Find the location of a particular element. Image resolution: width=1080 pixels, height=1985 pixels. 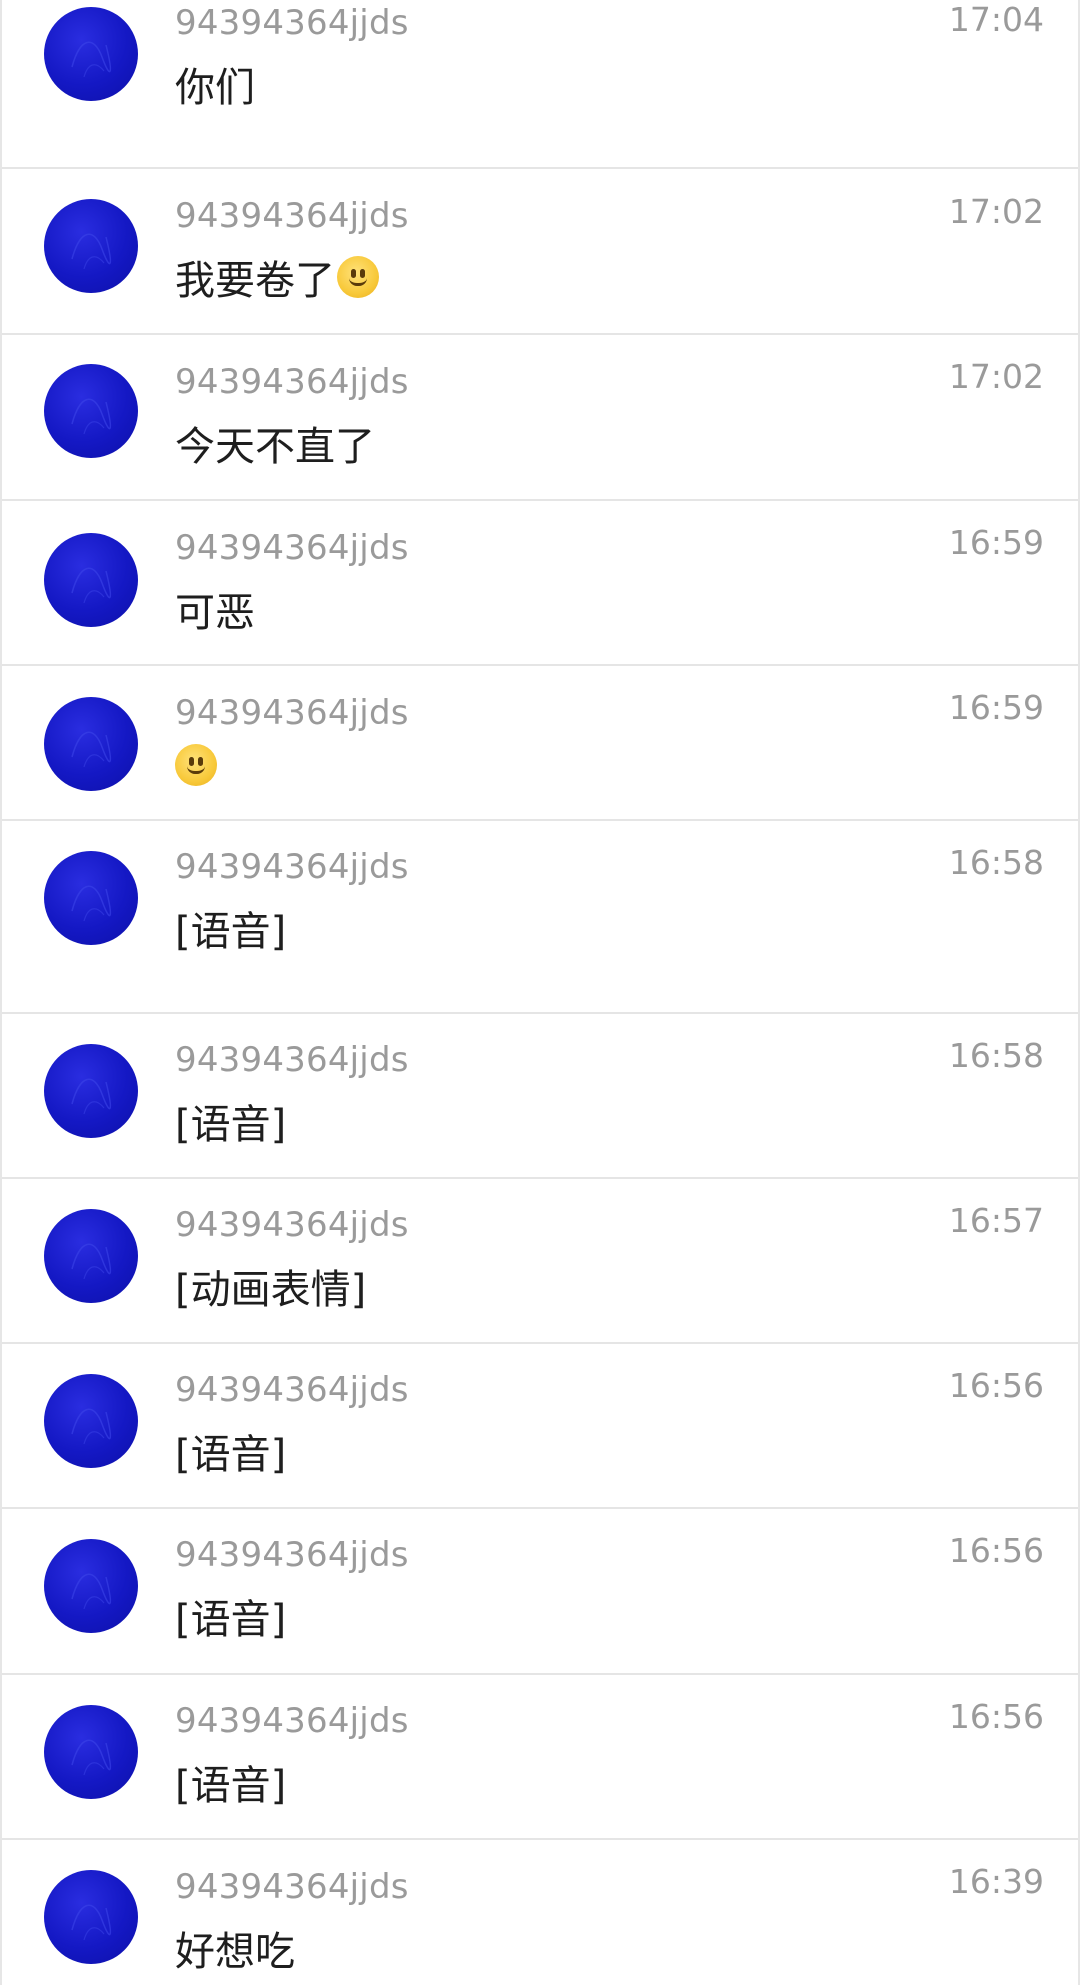

message-preview is located at coordinates (196, 765).